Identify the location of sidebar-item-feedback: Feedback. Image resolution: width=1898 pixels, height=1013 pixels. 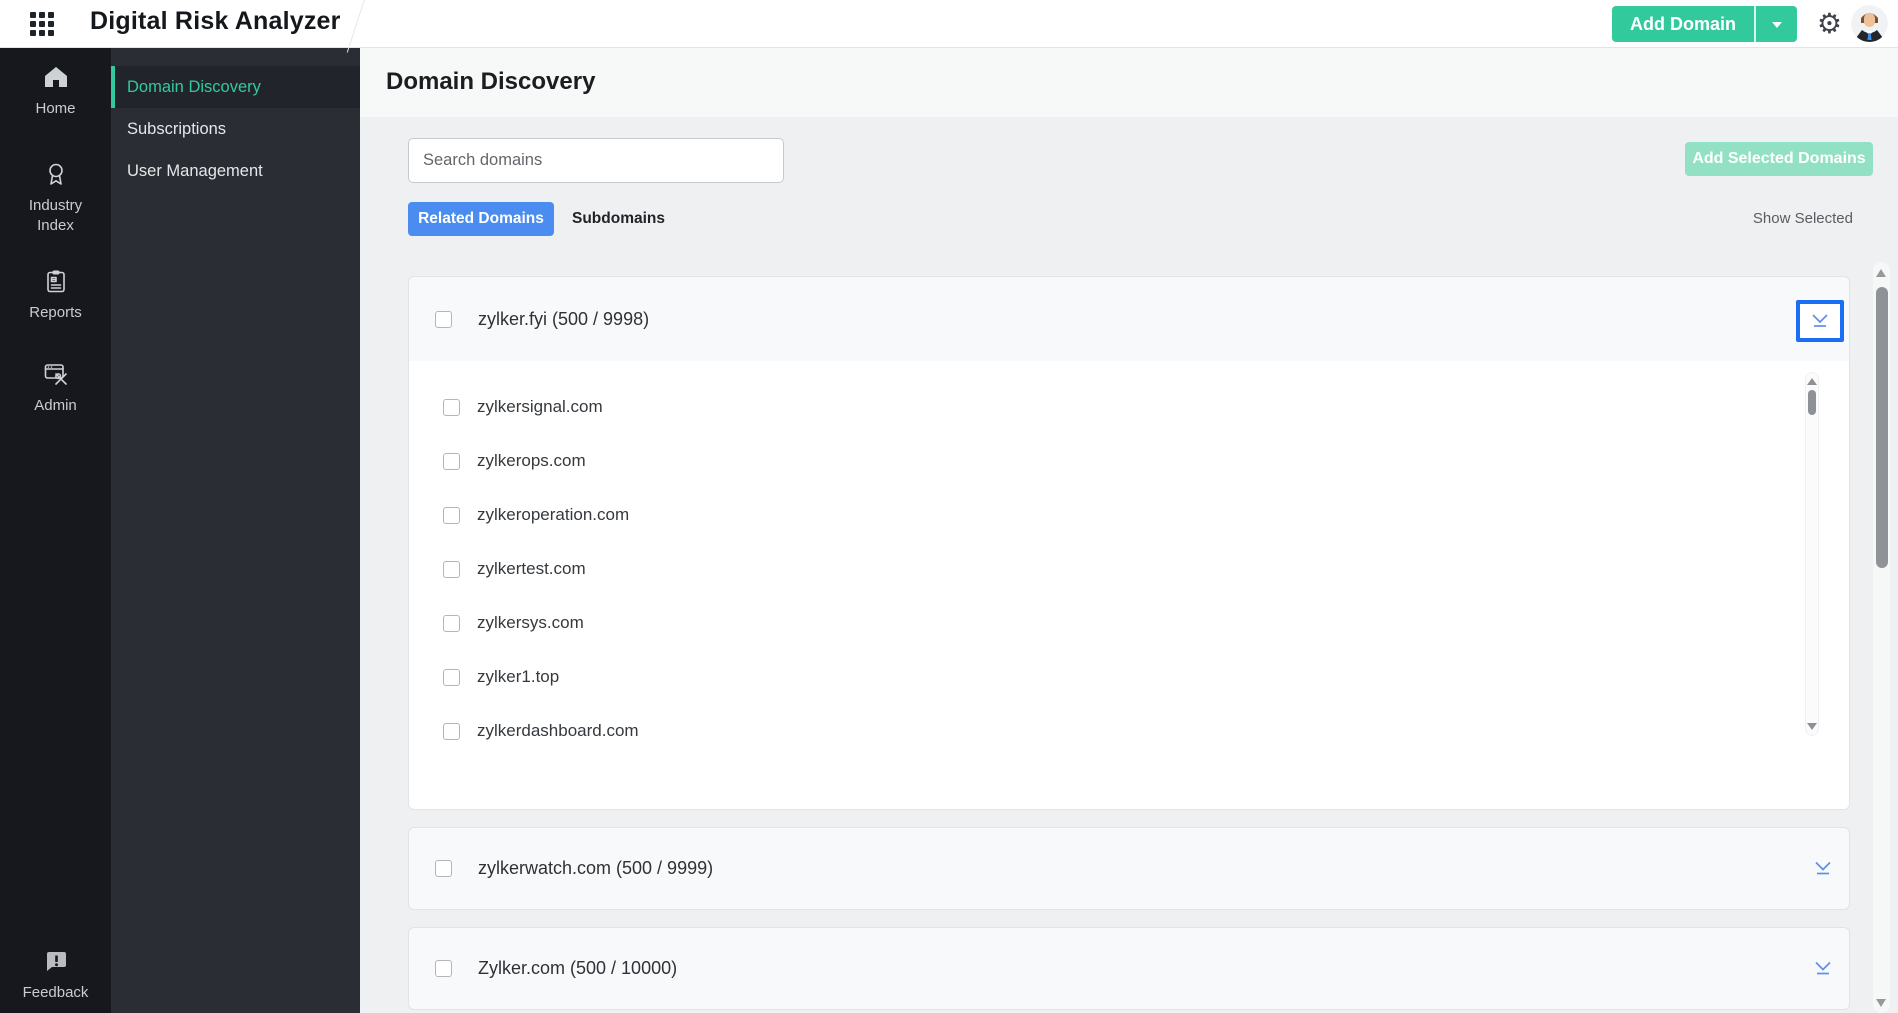
(55, 974).